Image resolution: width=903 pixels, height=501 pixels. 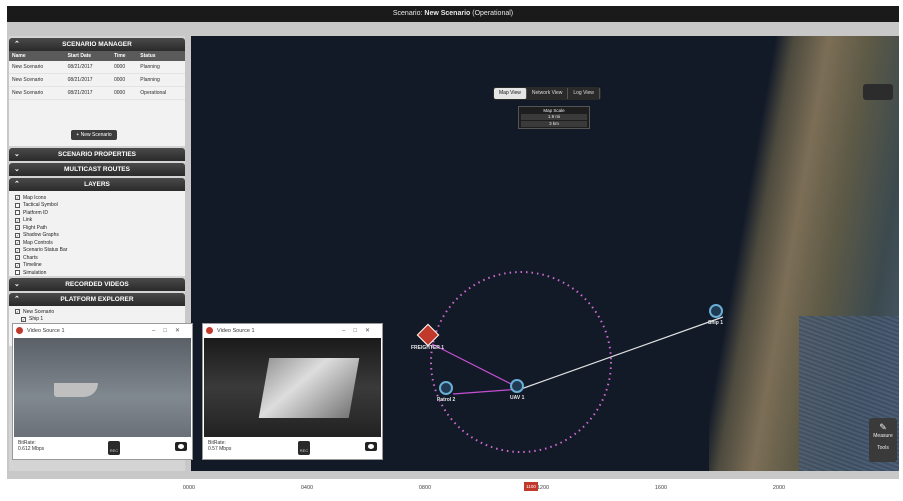 What do you see at coordinates (447, 13) in the screenshot?
I see `scenario-name: New Scenario` at bounding box center [447, 13].